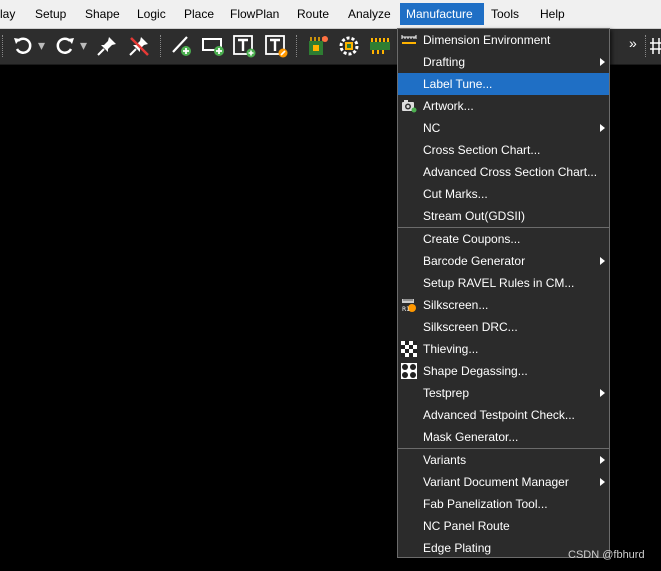 The image size is (661, 571). What do you see at coordinates (244, 46) in the screenshot?
I see `add-text-icon` at bounding box center [244, 46].